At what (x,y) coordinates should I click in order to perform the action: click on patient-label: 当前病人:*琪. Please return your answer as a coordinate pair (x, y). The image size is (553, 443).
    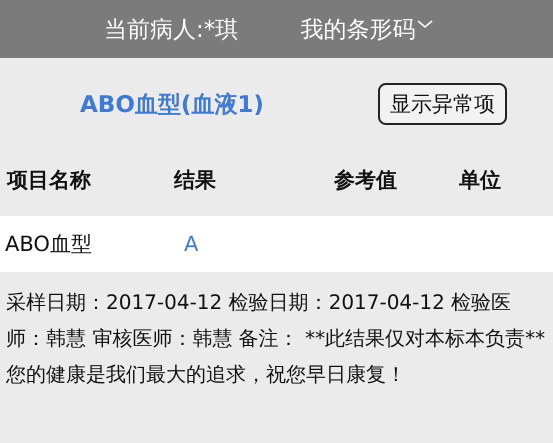
    Looking at the image, I should click on (171, 30).